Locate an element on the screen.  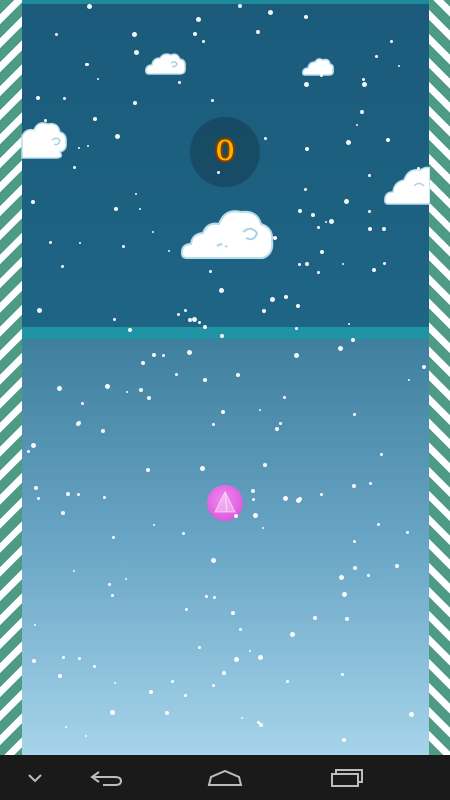
top-edge-bar is located at coordinates (225, 2).